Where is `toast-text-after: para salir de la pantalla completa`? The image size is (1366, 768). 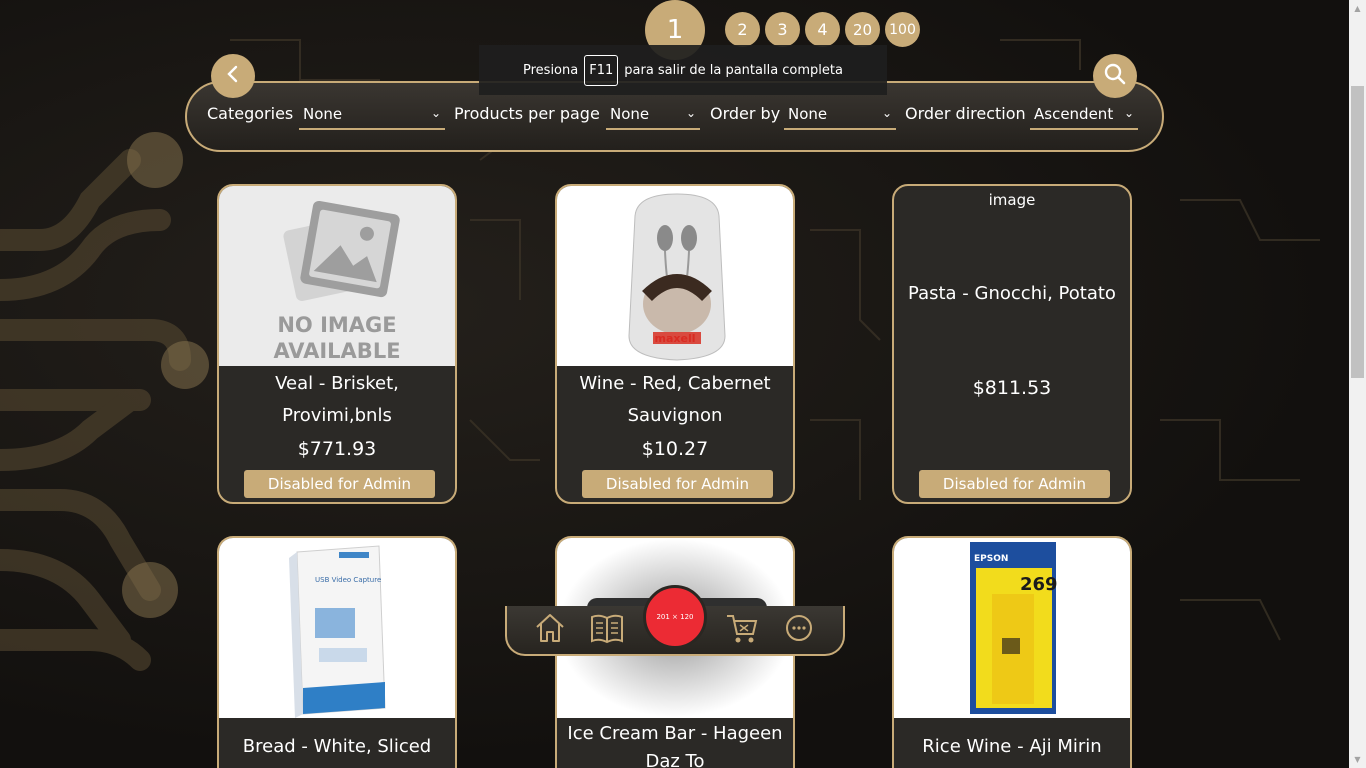 toast-text-after: para salir de la pantalla completa is located at coordinates (733, 70).